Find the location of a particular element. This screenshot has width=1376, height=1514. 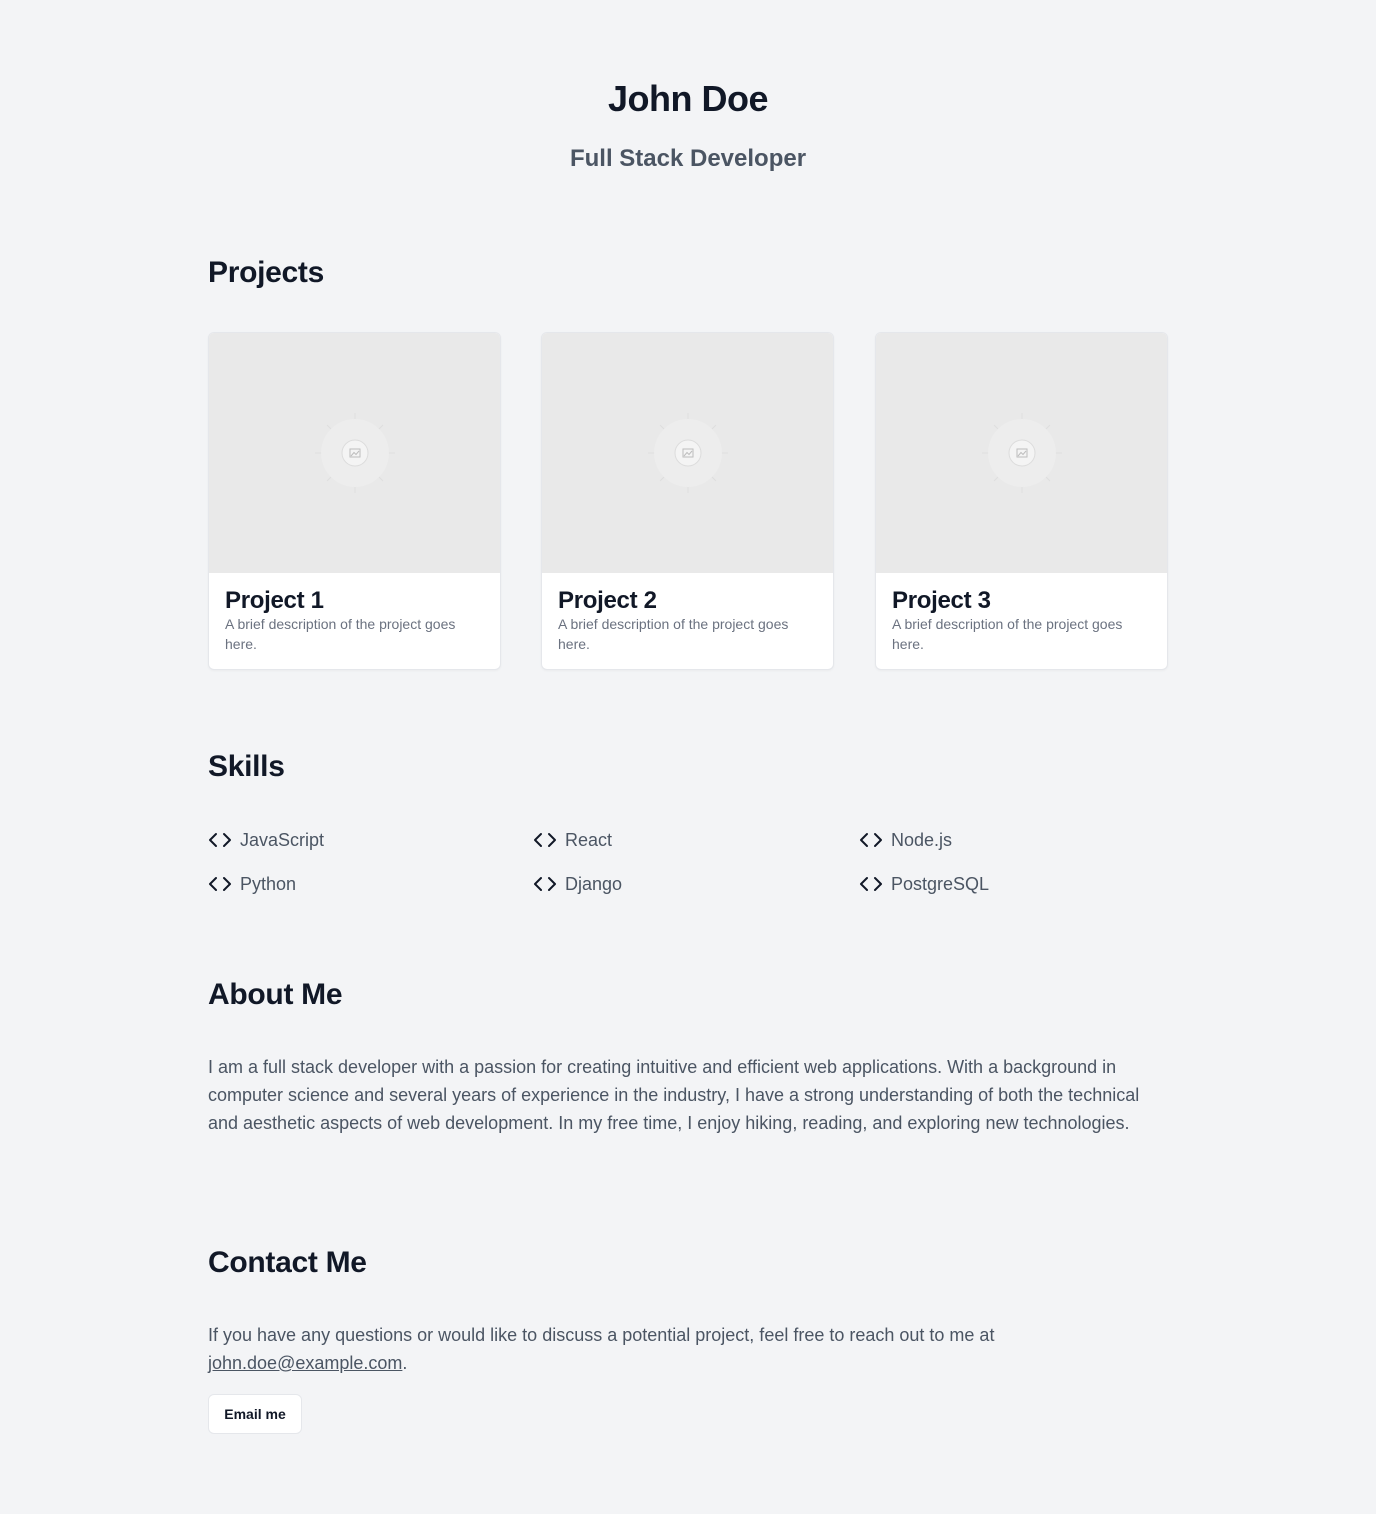

skill-item: Django is located at coordinates (577, 884).